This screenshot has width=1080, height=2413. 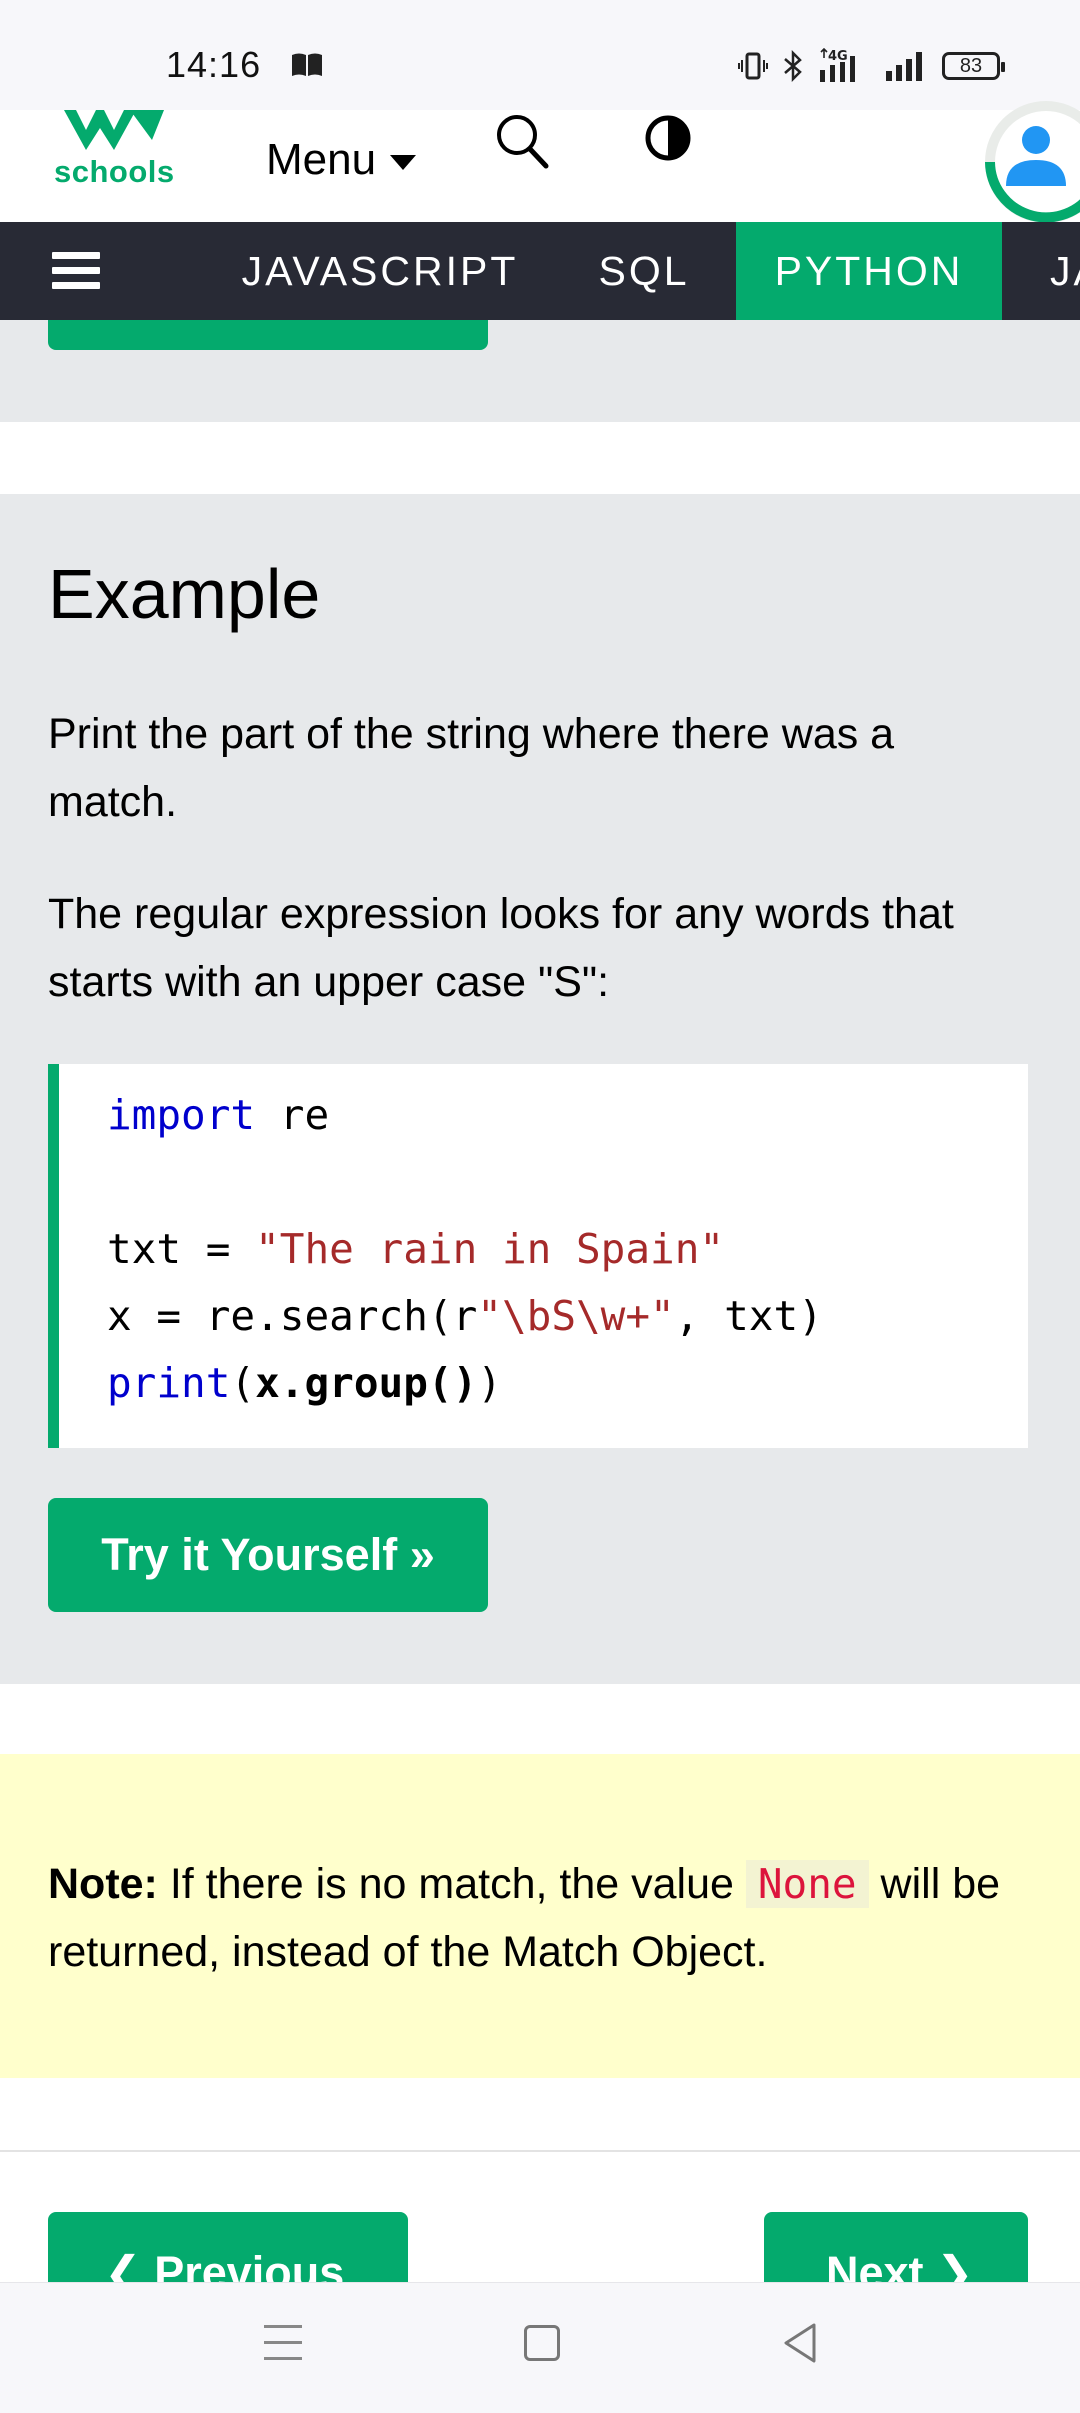 I want to click on topic-navbar: JAVASCRIPT SQL PYTHON JA, so click(x=540, y=271).